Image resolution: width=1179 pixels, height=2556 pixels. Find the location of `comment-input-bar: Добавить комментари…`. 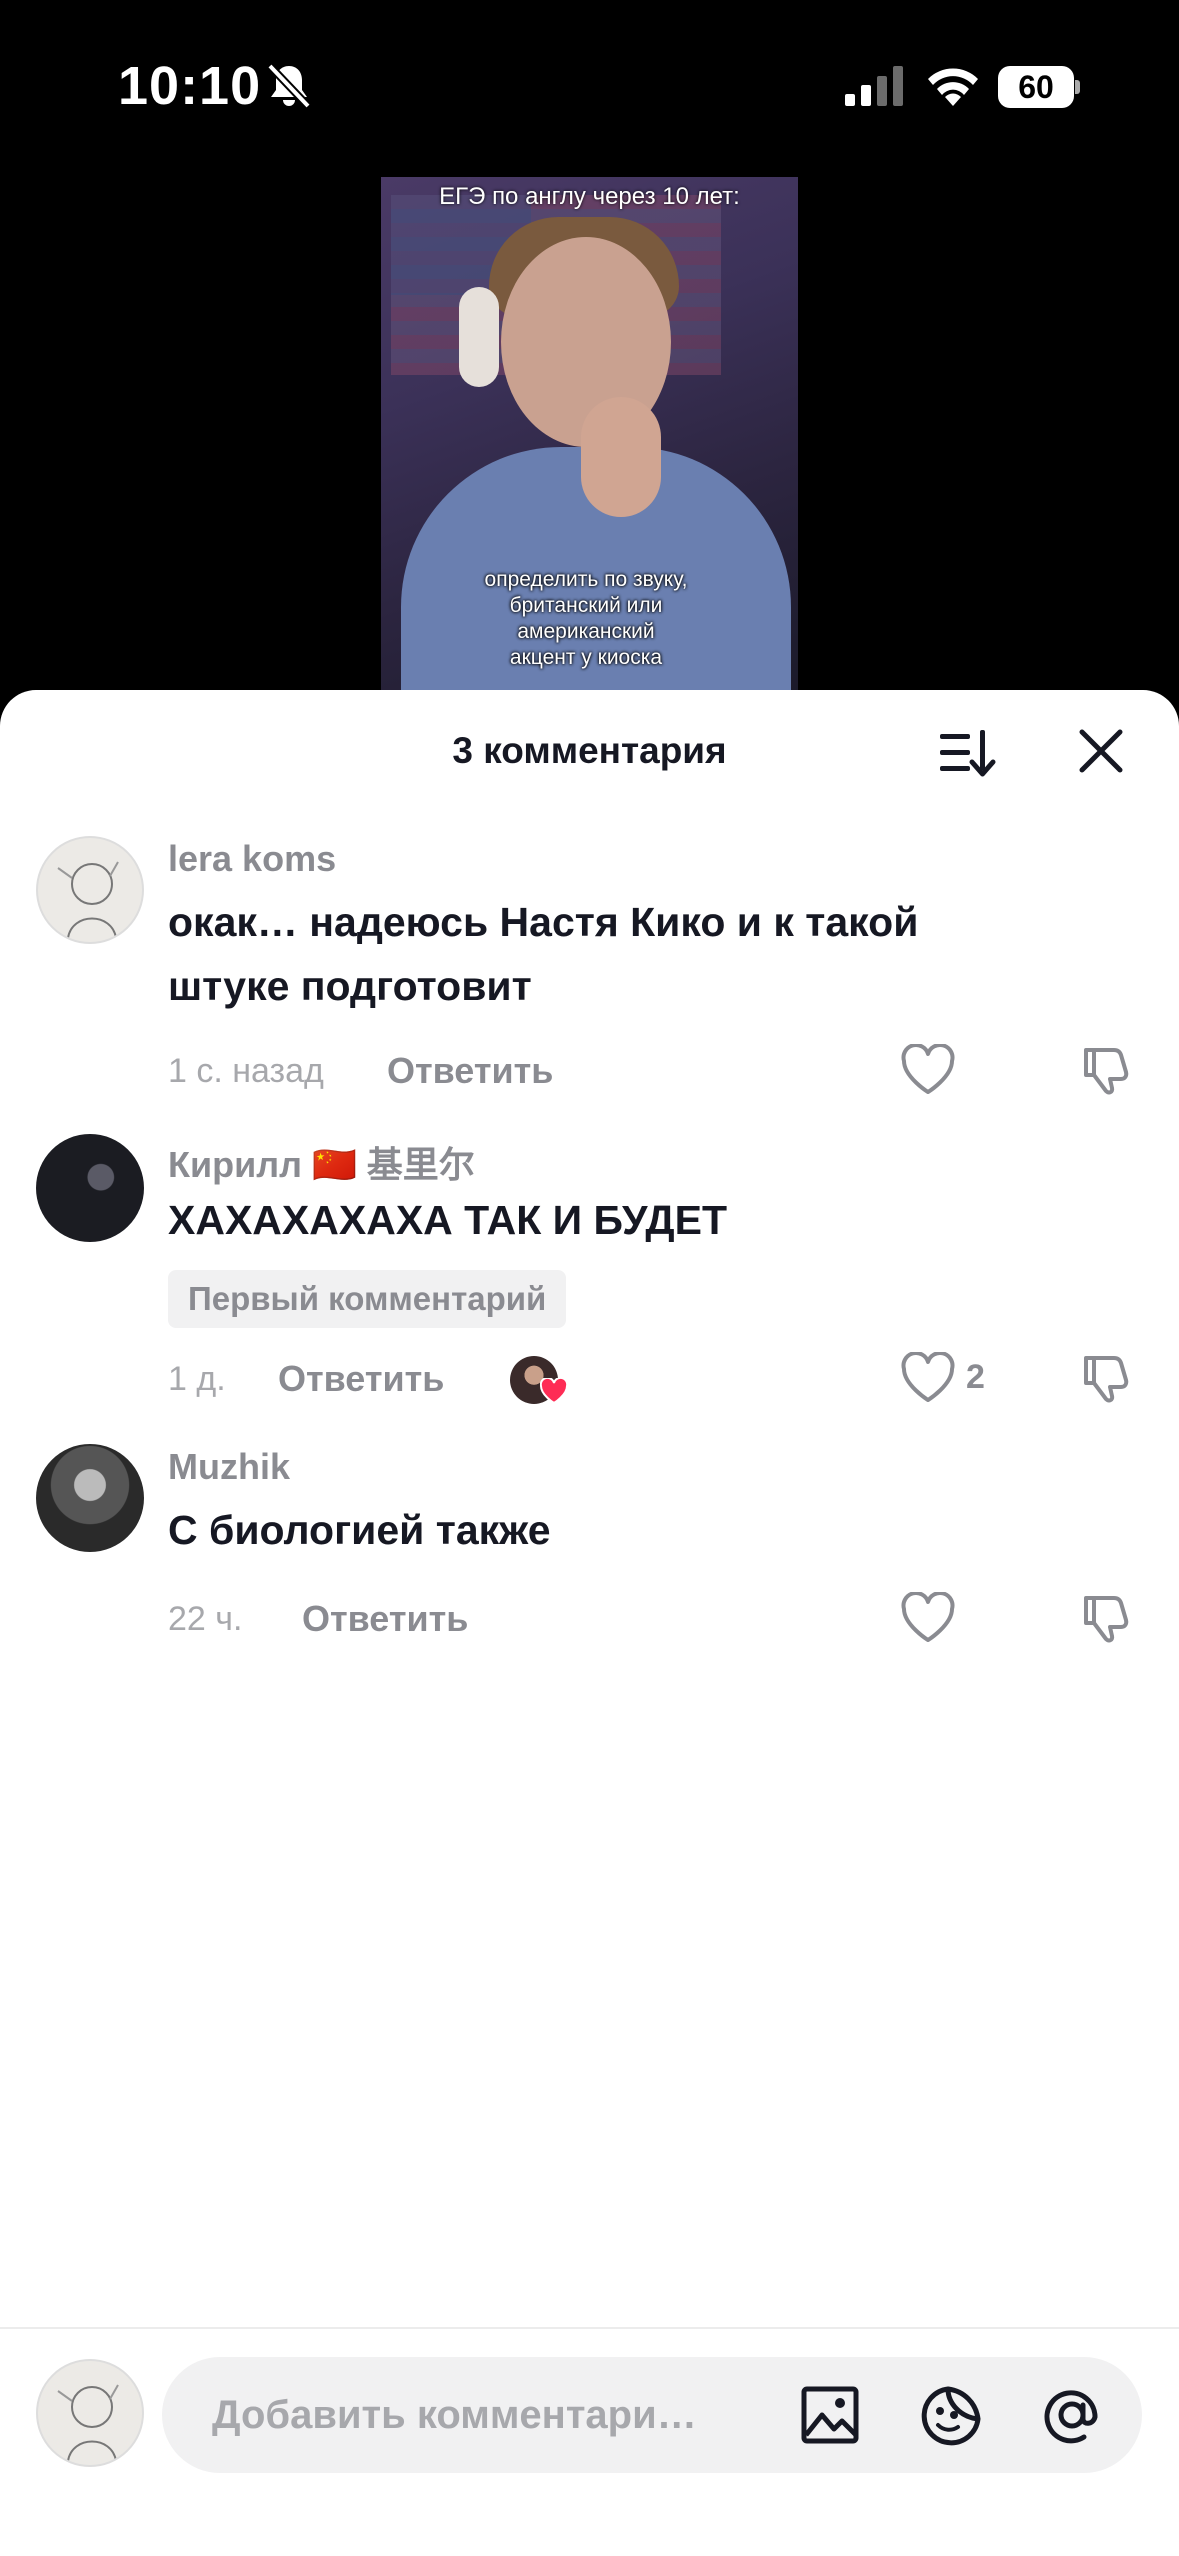

comment-input-bar: Добавить комментари… is located at coordinates (589, 2441).